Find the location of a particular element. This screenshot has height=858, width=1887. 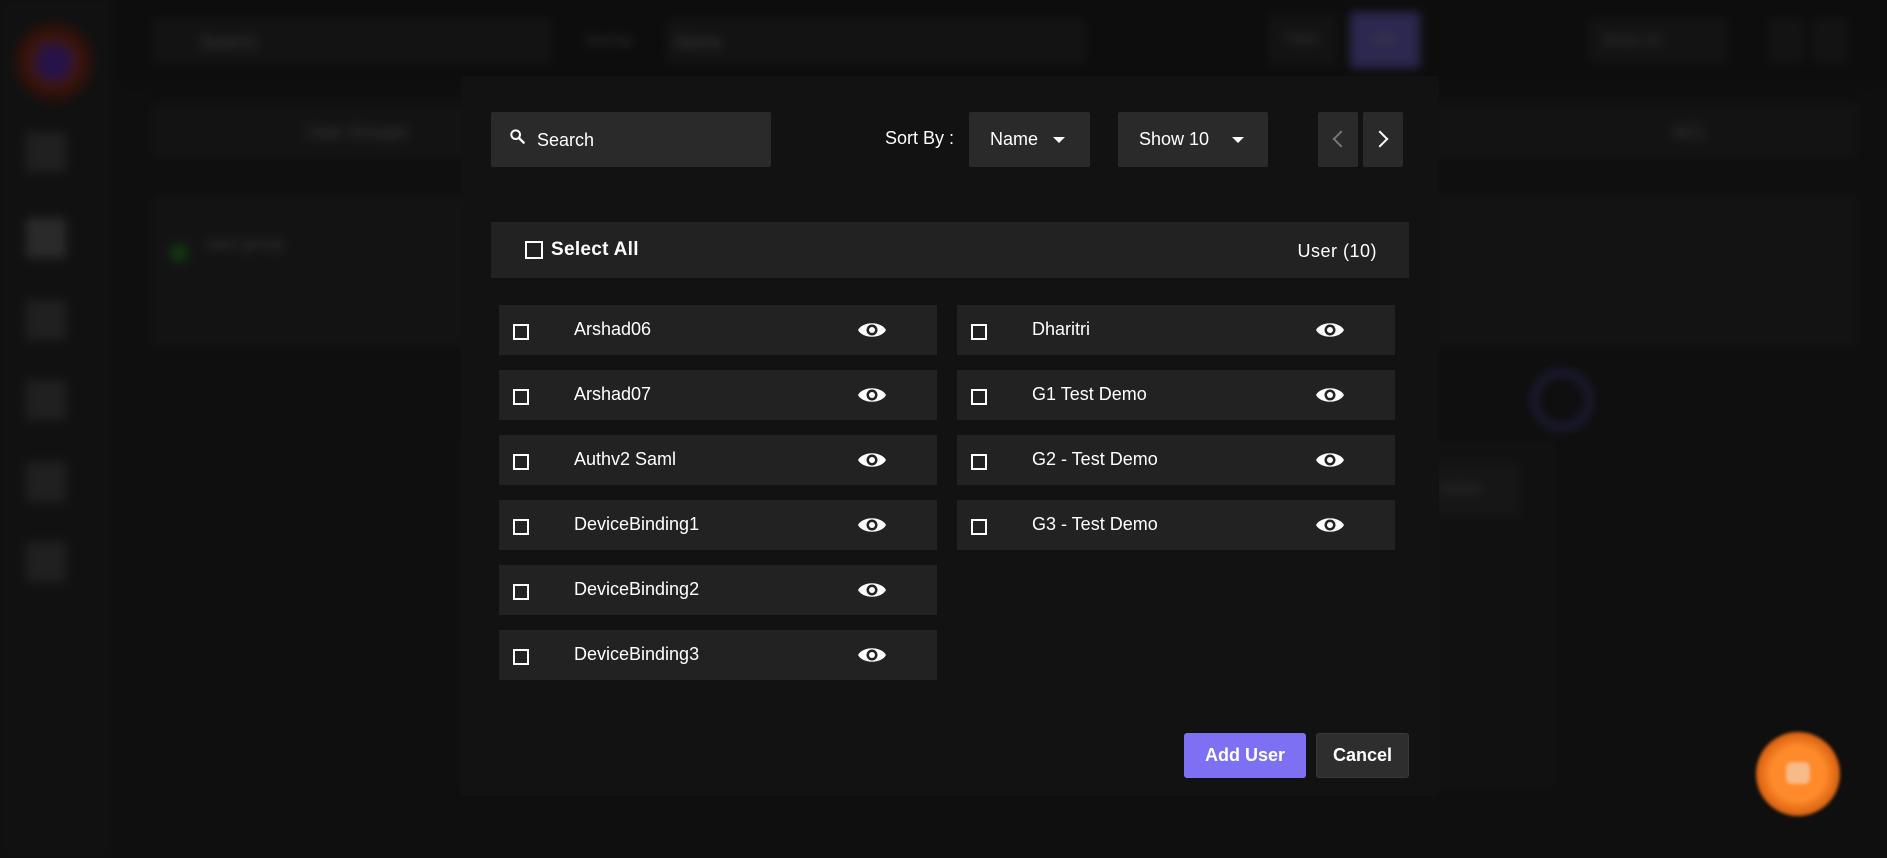

chevron-right-icon is located at coordinates (1380, 139).